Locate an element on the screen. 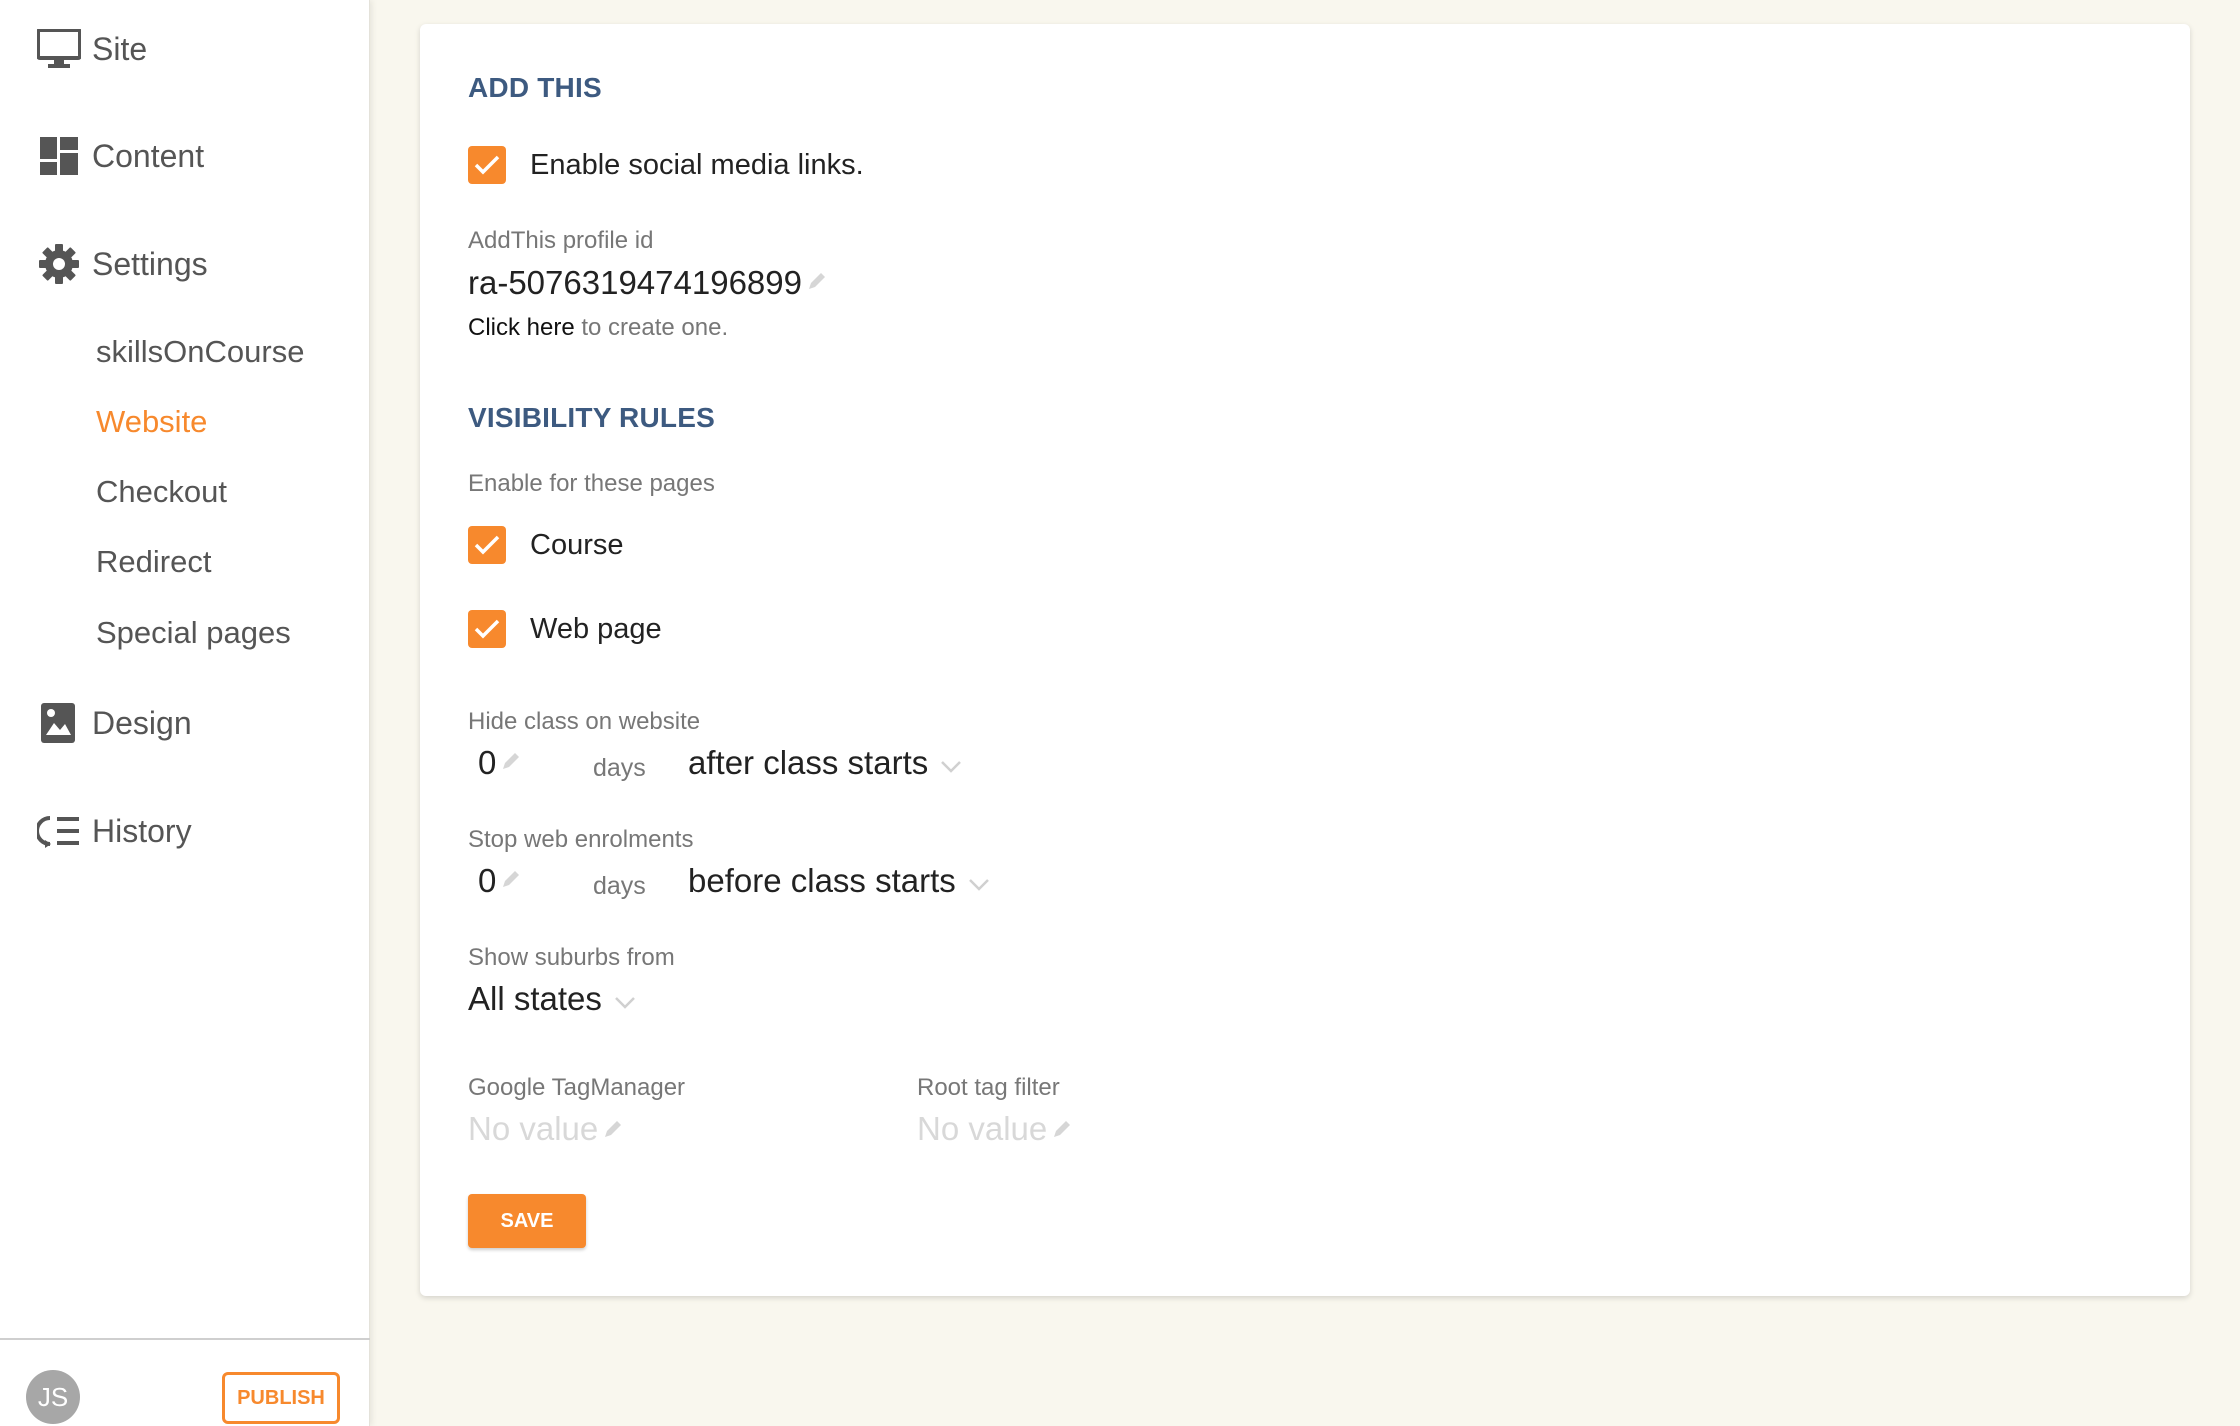  suburbs-label: Show suburbs from is located at coordinates (571, 957).